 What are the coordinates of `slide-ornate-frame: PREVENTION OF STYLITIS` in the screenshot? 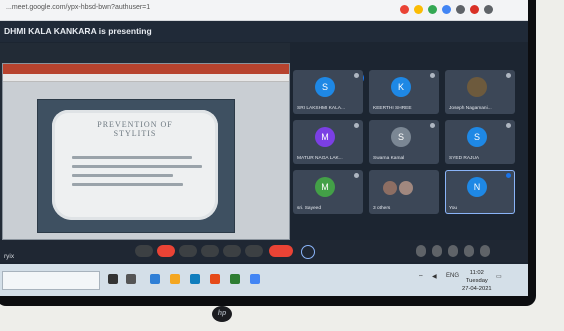 It's located at (135, 165).